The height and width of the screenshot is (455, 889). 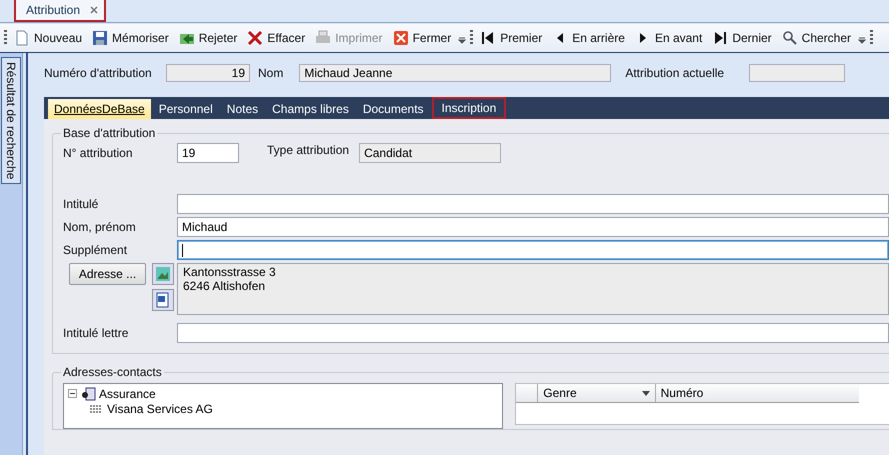 I want to click on number-label: Numéro d'attribution, so click(x=98, y=73).